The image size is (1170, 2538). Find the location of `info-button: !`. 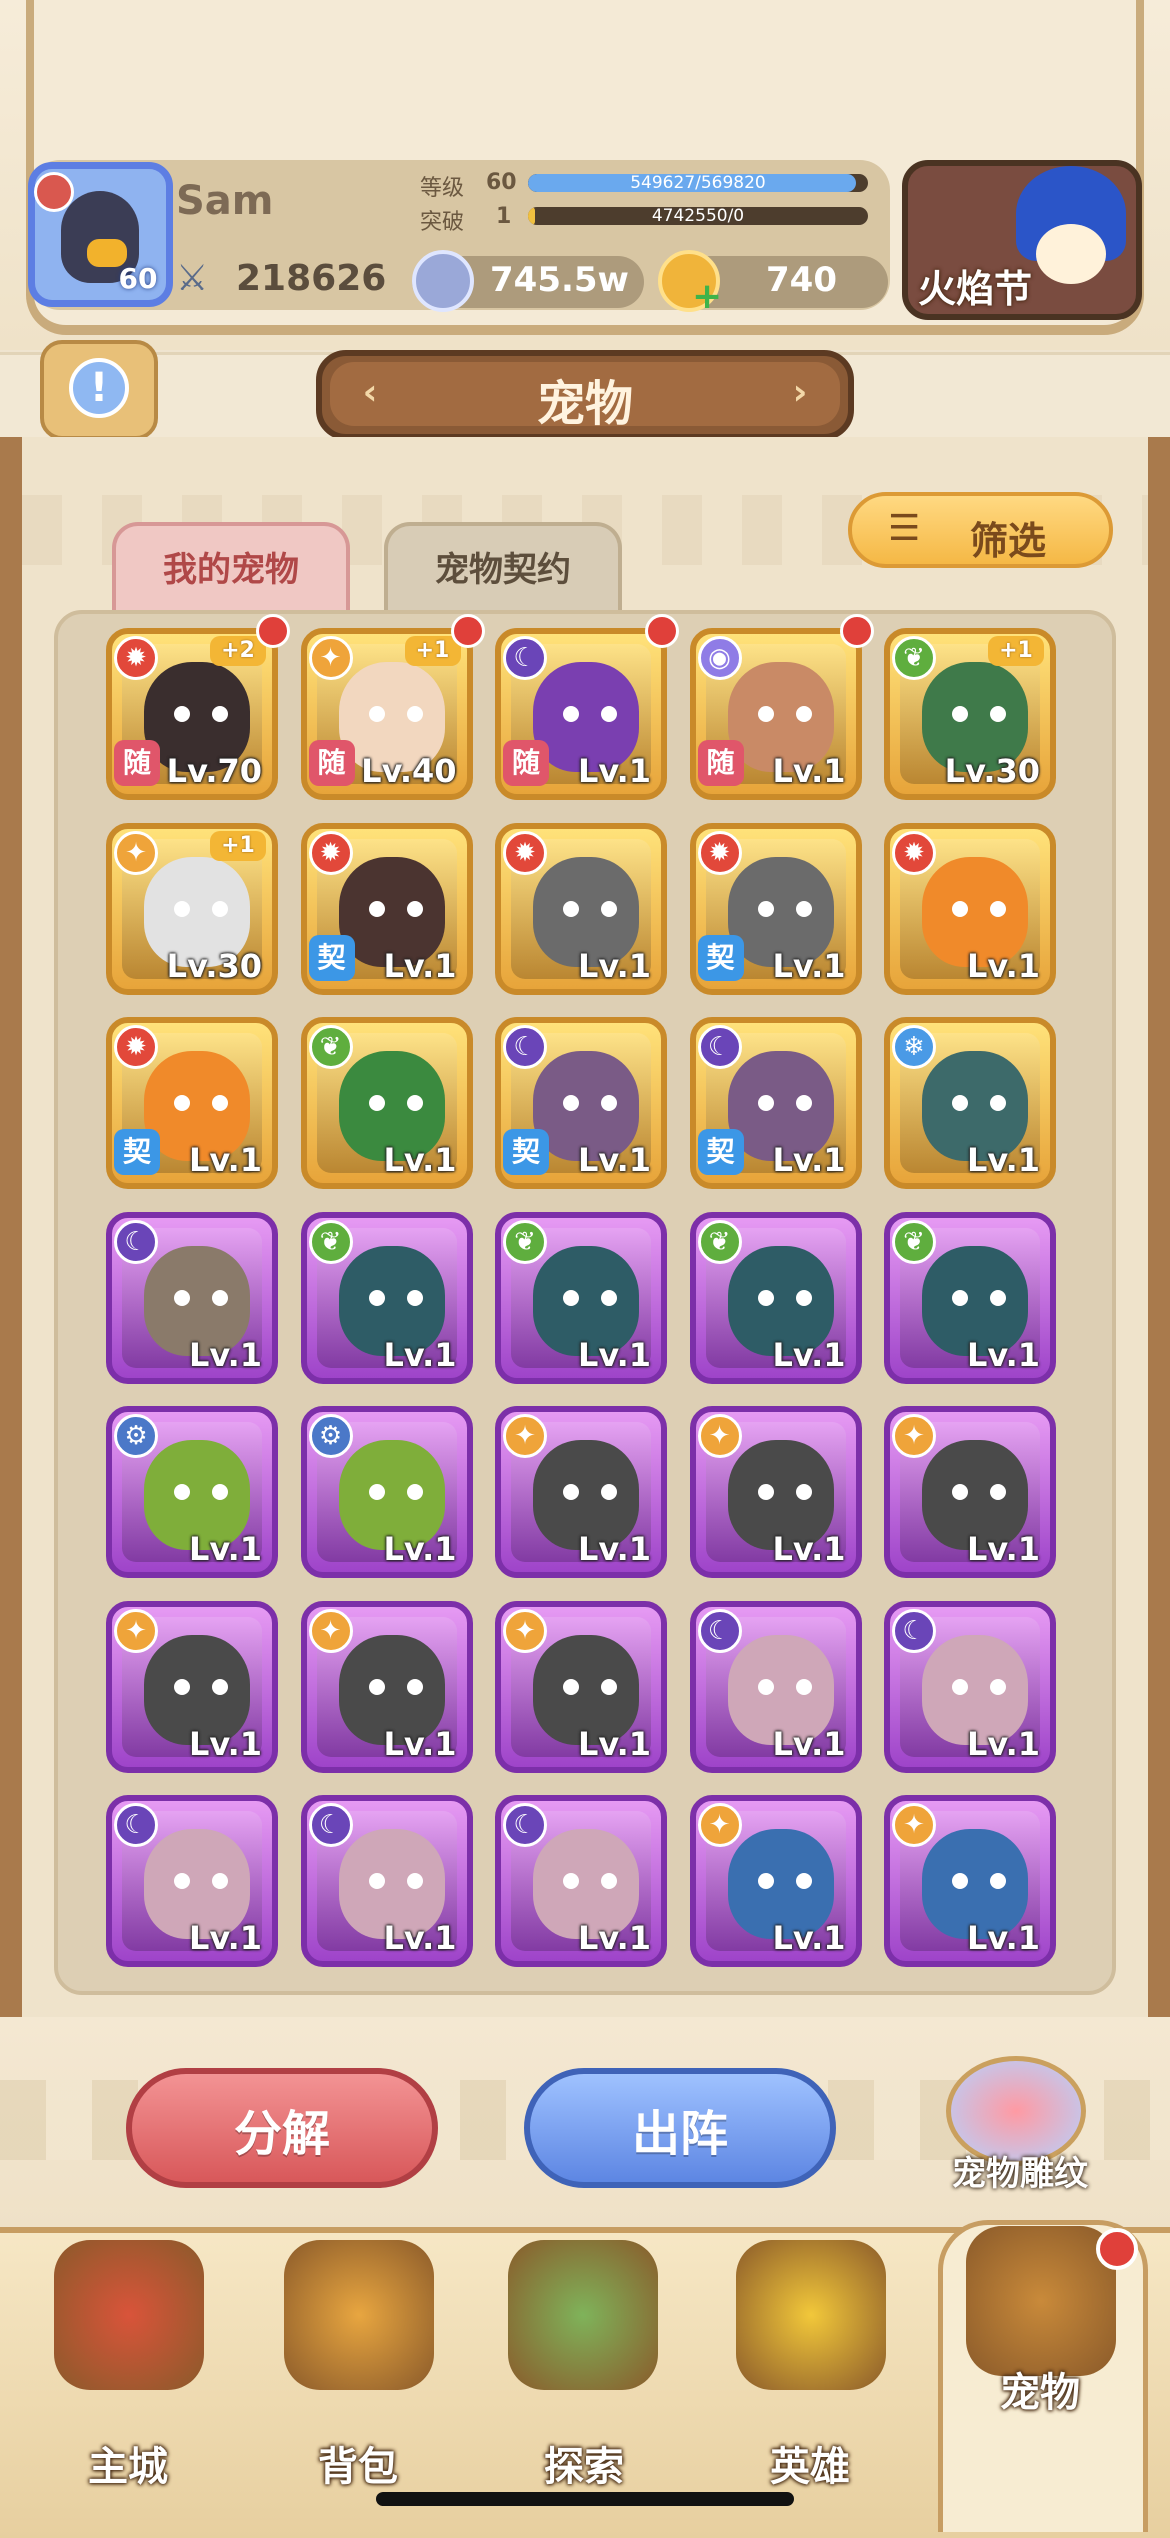

info-button: ! is located at coordinates (99, 390).